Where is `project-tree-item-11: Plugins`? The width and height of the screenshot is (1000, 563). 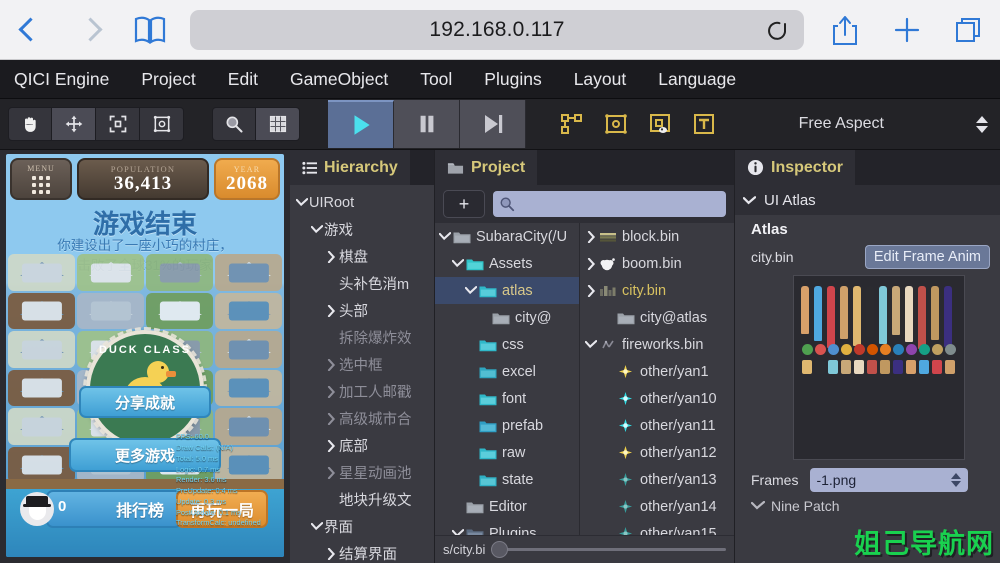 project-tree-item-11: Plugins is located at coordinates (507, 527).